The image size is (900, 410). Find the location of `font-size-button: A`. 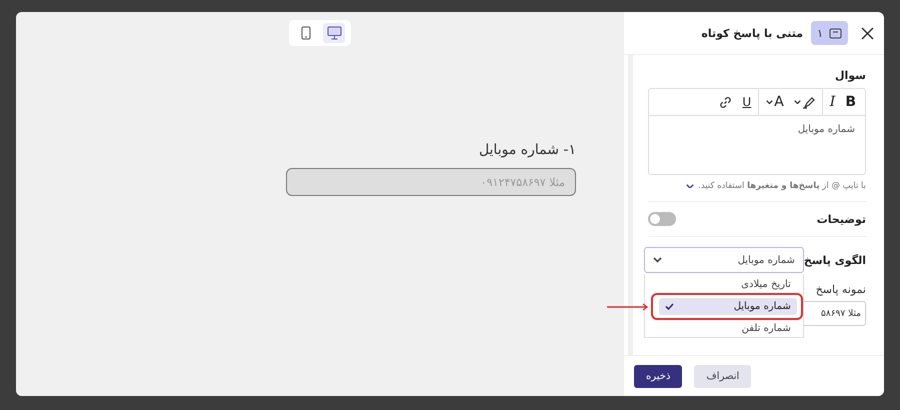

font-size-button: A is located at coordinates (775, 102).